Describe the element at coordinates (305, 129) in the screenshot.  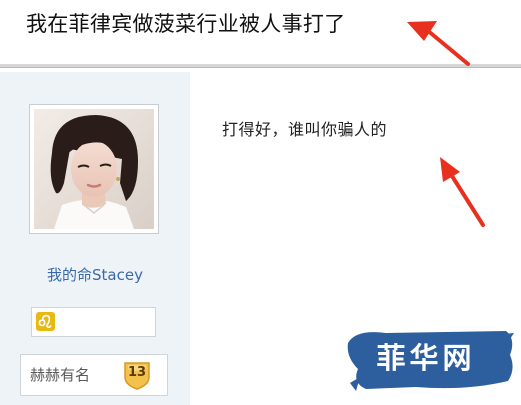
I see `reply-content: 打得好，谁叫你骗人的` at that location.